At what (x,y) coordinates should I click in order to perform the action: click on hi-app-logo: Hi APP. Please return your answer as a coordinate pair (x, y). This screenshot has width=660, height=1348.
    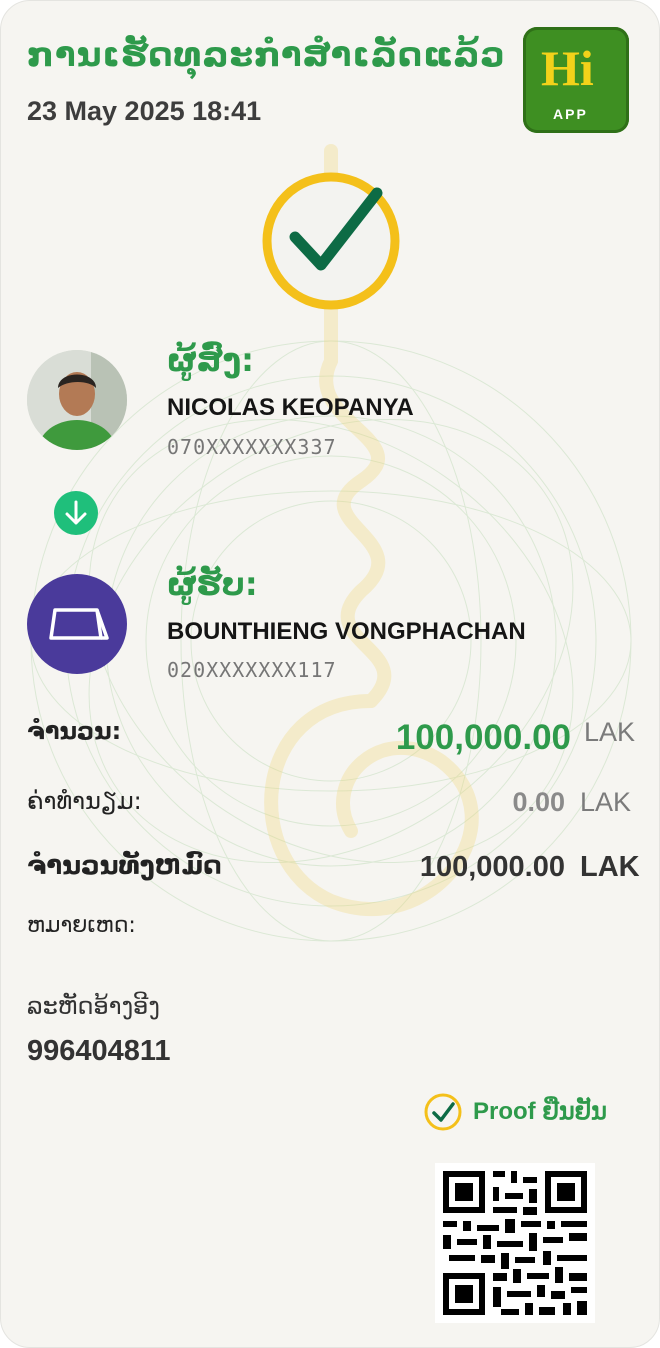
    Looking at the image, I should click on (576, 80).